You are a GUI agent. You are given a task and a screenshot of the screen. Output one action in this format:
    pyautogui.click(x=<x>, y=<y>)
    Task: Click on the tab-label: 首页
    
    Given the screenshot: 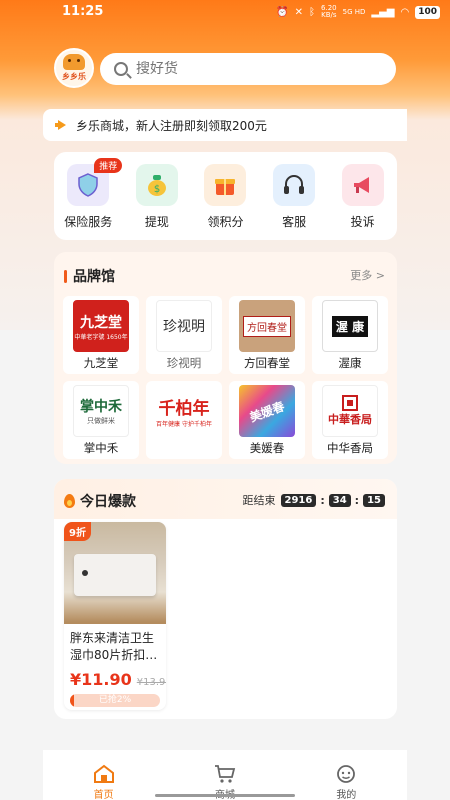 What is the action you would take?
    pyautogui.click(x=103, y=795)
    